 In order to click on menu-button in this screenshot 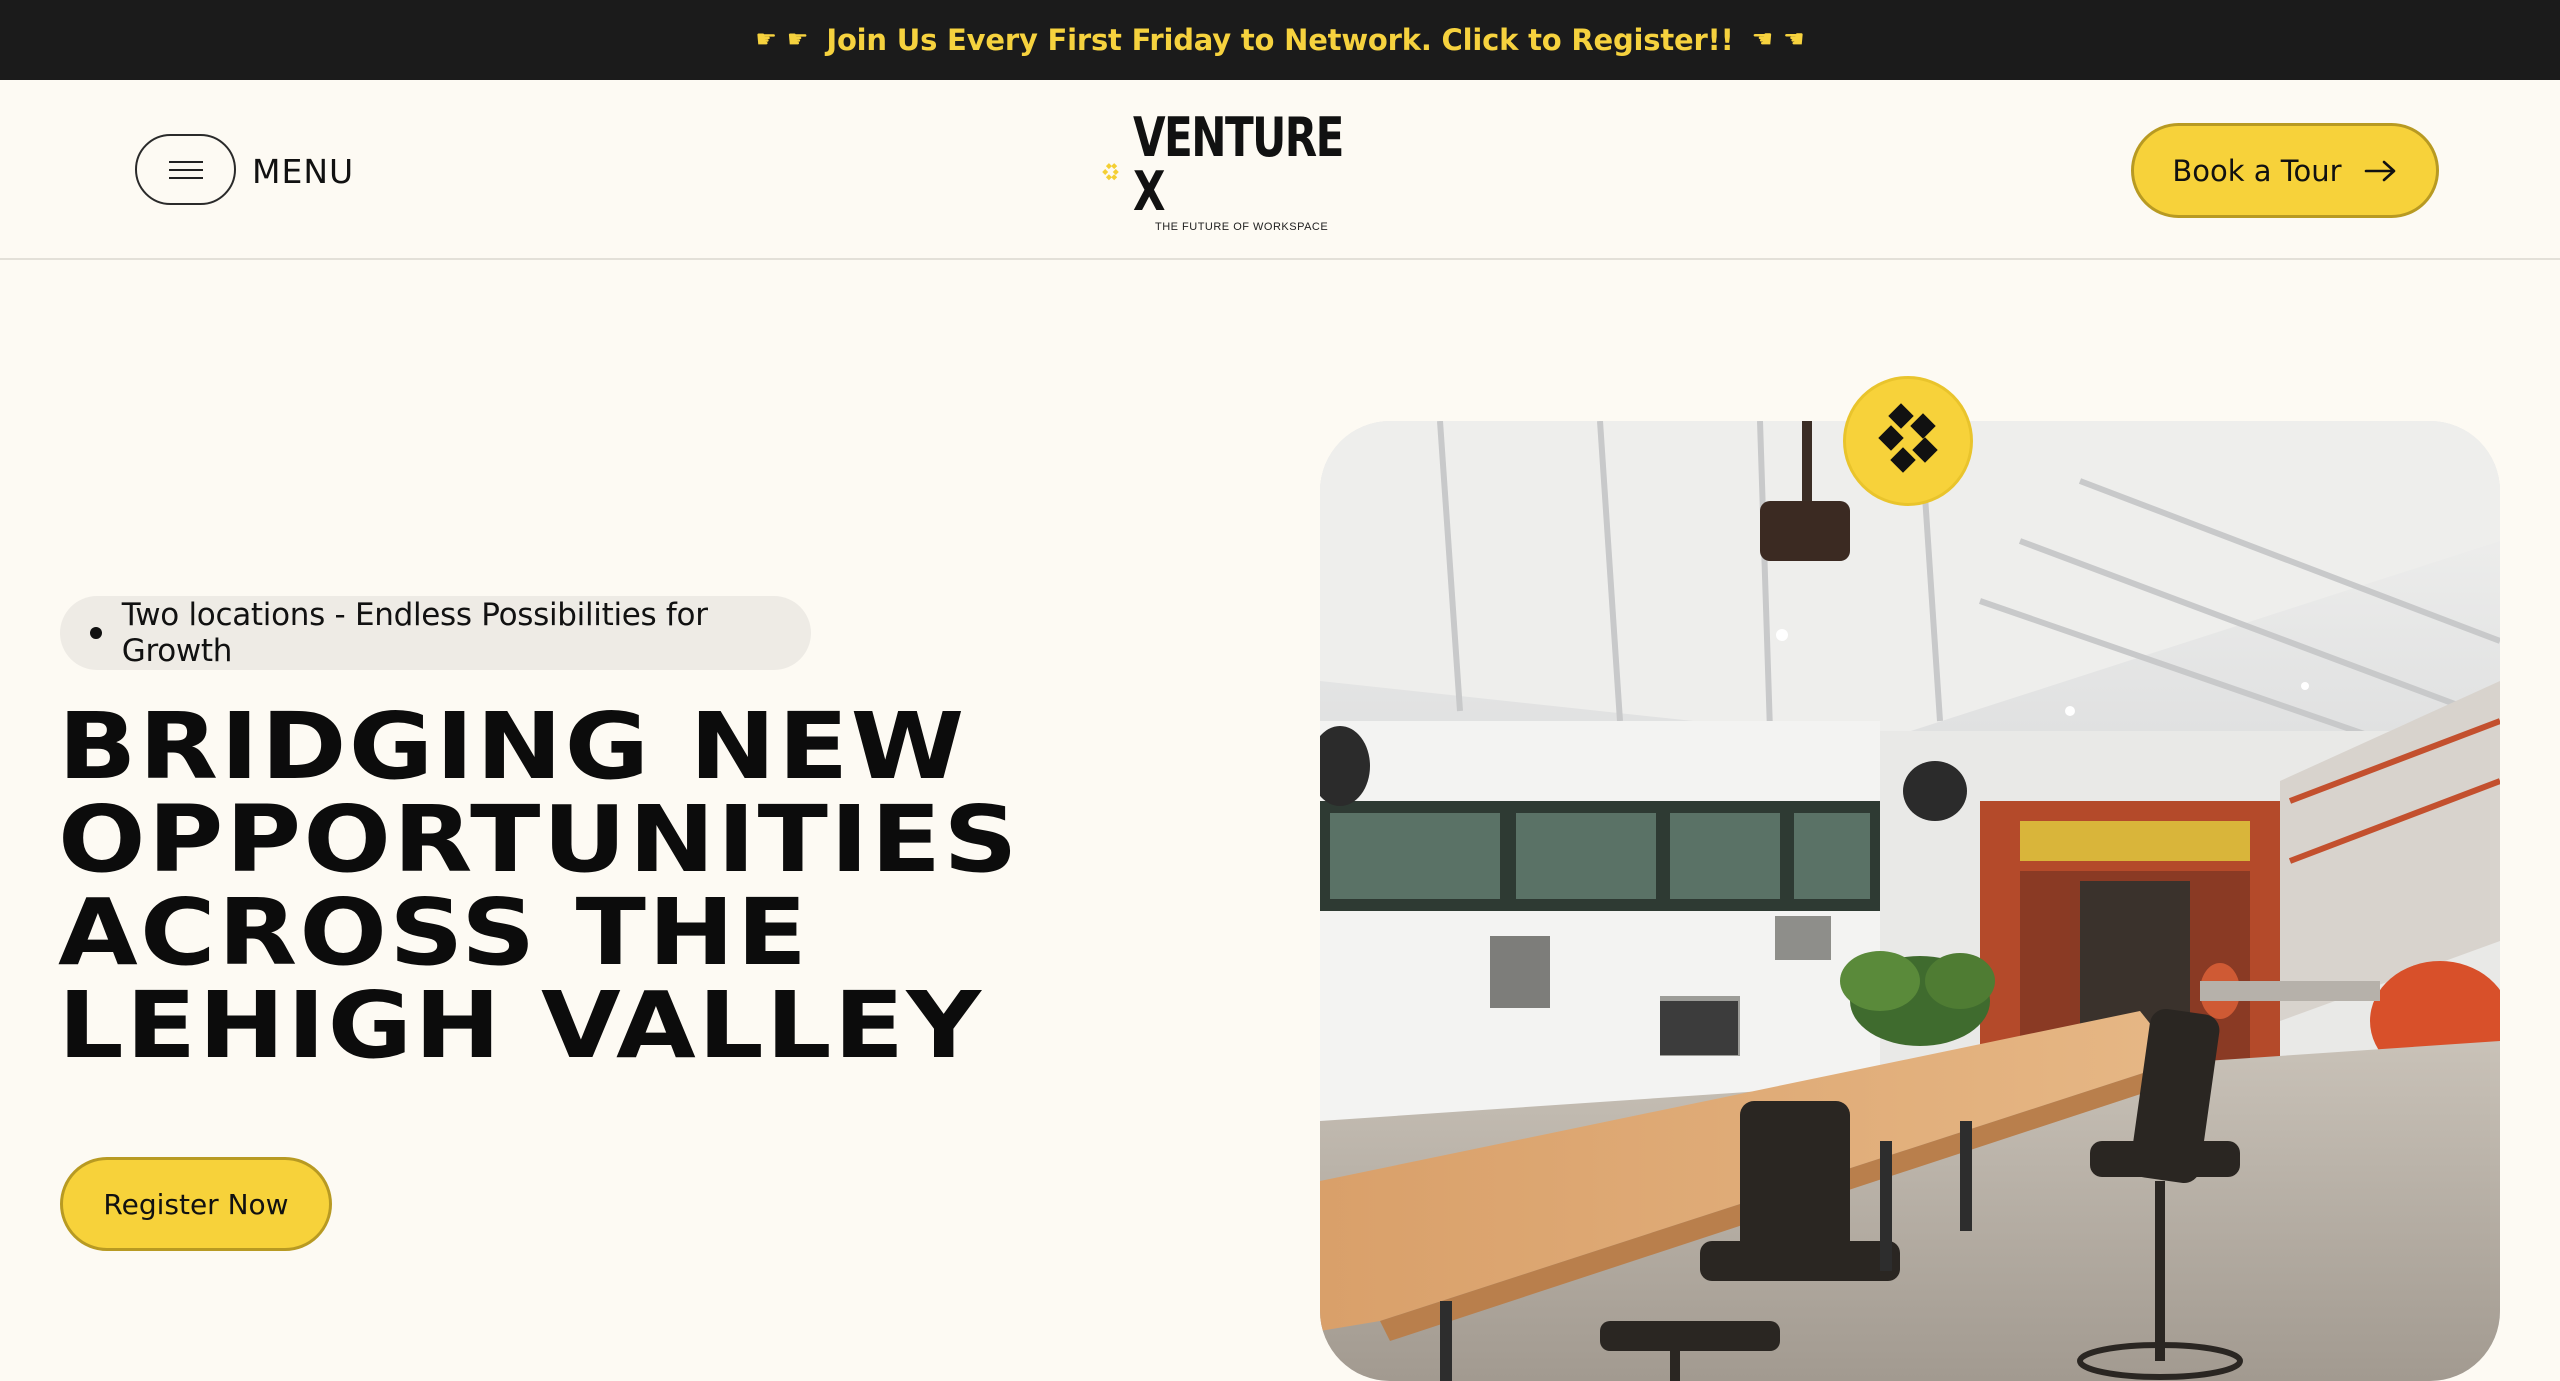, I will do `click(185, 169)`.